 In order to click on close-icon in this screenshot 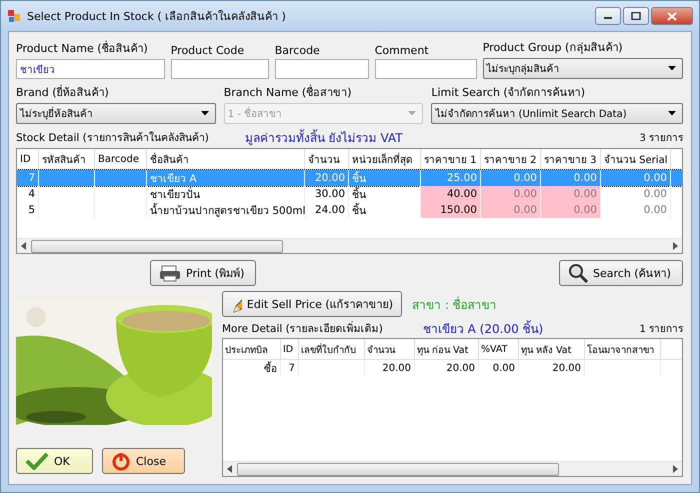, I will do `click(672, 16)`.